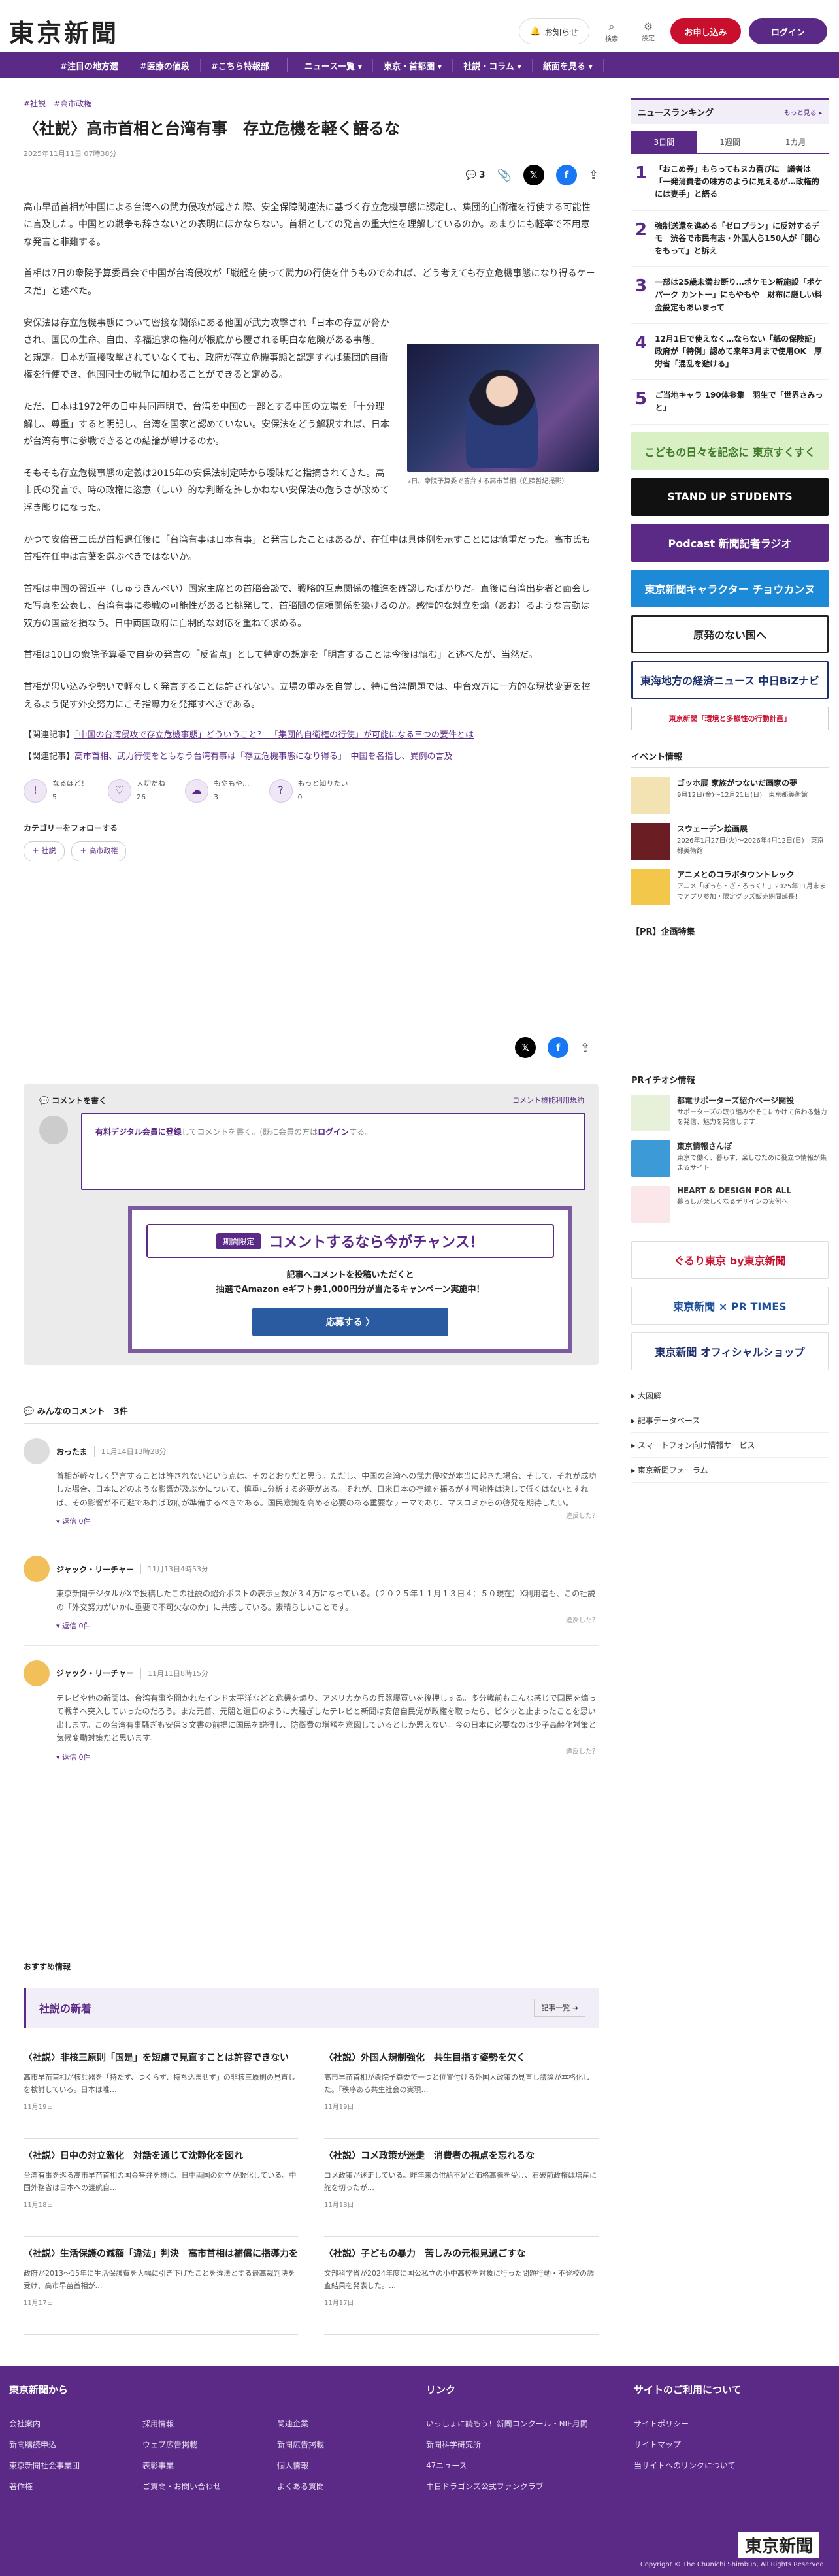 This screenshot has width=839, height=2576. Describe the element at coordinates (730, 142) in the screenshot. I see `tab-1week: 1週間` at that location.